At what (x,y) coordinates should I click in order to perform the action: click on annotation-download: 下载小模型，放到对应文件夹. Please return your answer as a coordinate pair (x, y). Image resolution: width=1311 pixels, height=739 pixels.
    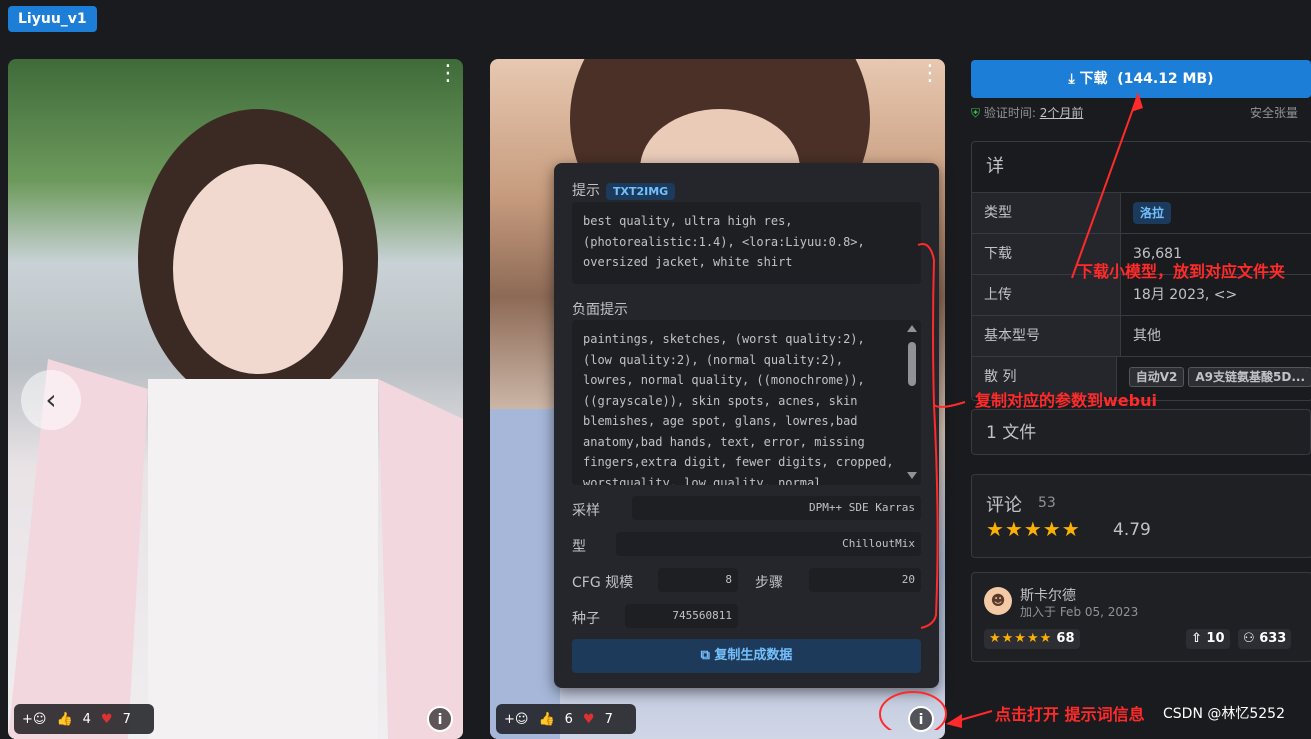
    Looking at the image, I should click on (1181, 271).